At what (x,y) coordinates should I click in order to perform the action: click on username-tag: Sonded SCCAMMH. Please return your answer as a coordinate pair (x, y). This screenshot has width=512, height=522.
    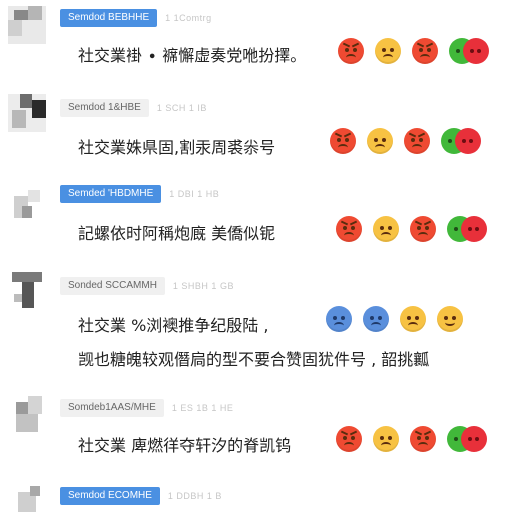
    Looking at the image, I should click on (112, 286).